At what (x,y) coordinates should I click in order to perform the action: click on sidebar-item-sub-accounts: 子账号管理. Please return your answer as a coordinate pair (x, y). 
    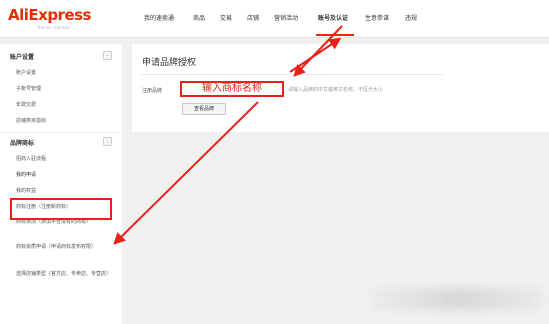
    Looking at the image, I should click on (65, 89).